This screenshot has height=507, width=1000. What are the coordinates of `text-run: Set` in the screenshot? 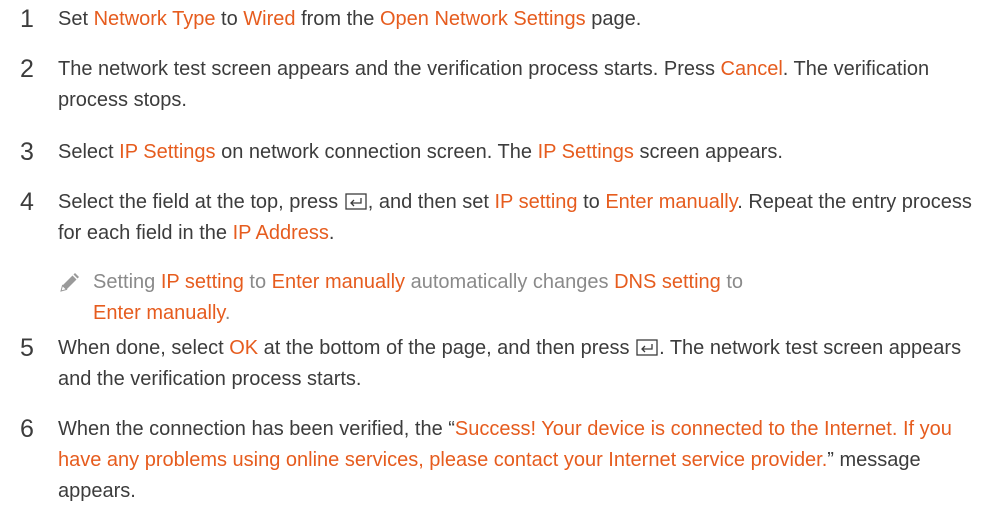 It's located at (76, 19).